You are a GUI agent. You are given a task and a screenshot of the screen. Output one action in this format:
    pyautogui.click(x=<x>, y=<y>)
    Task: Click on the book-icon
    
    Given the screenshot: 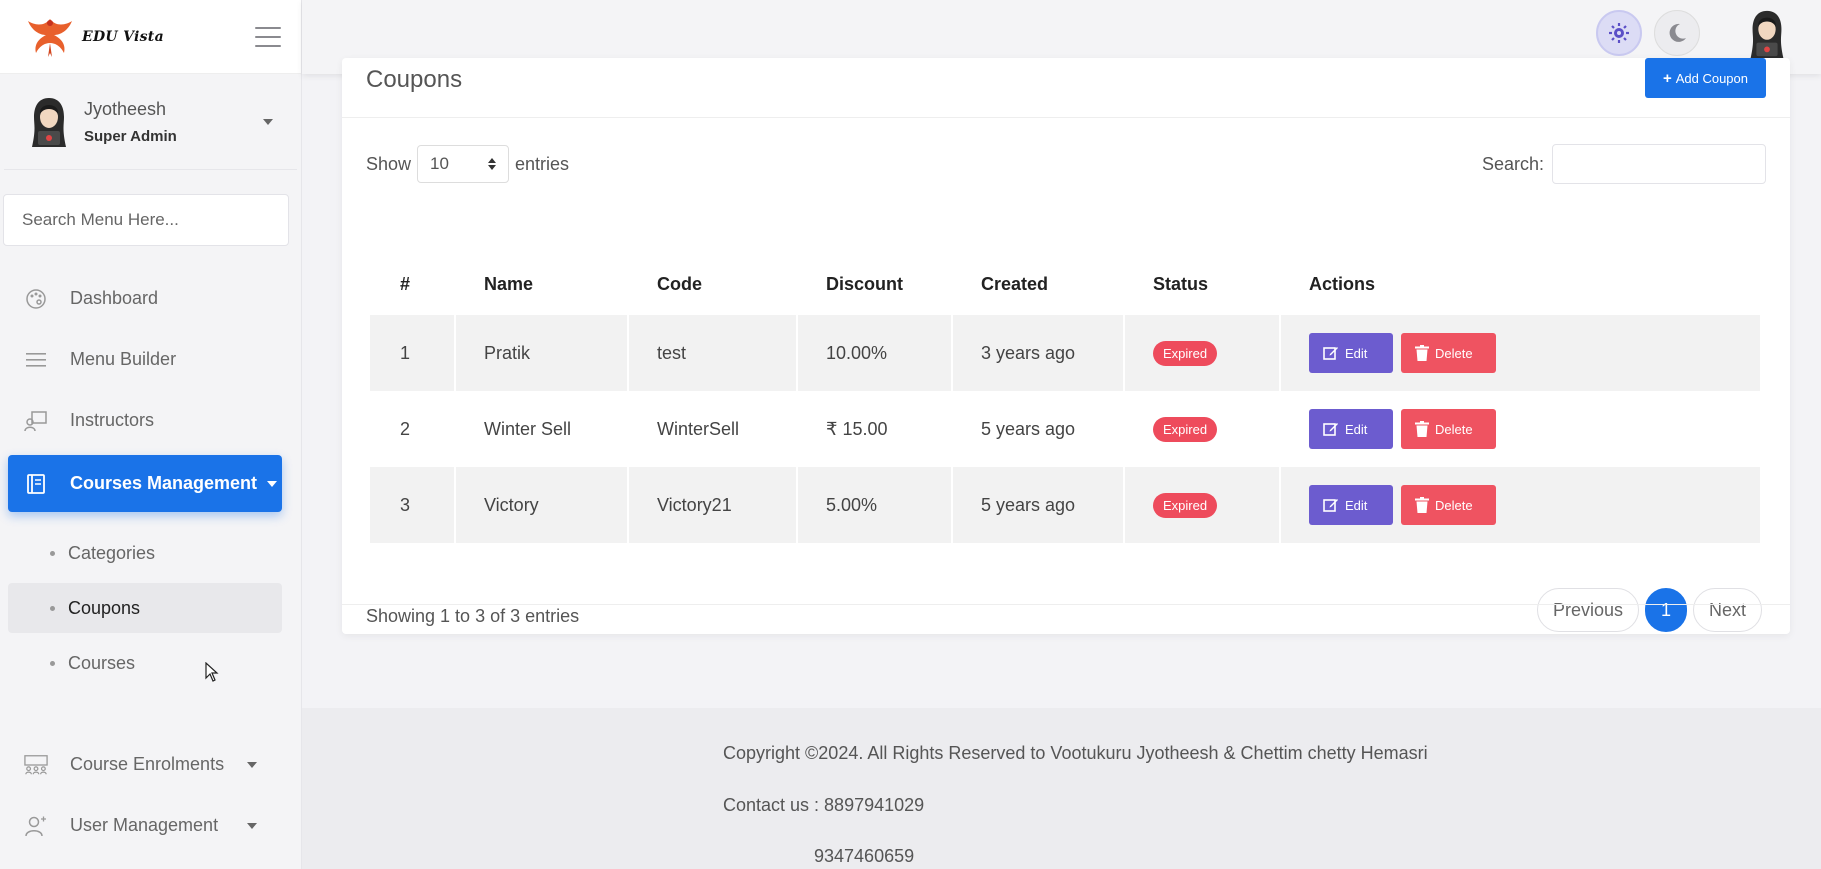 What is the action you would take?
    pyautogui.click(x=36, y=484)
    